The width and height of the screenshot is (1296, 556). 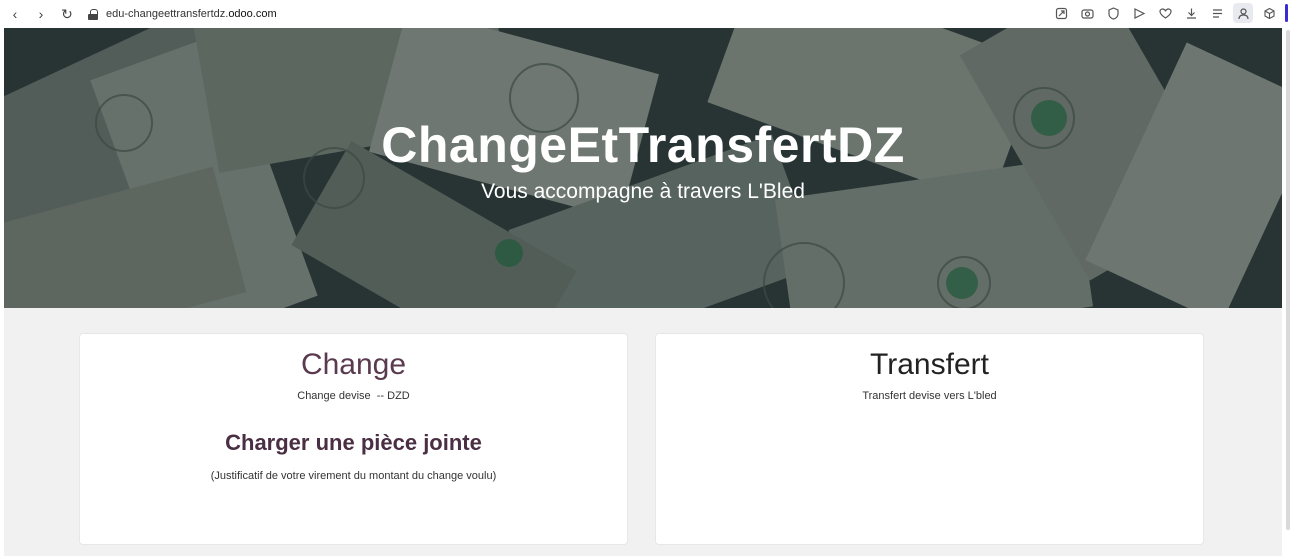 What do you see at coordinates (929, 364) in the screenshot?
I see `transfert-card-title: Transfert` at bounding box center [929, 364].